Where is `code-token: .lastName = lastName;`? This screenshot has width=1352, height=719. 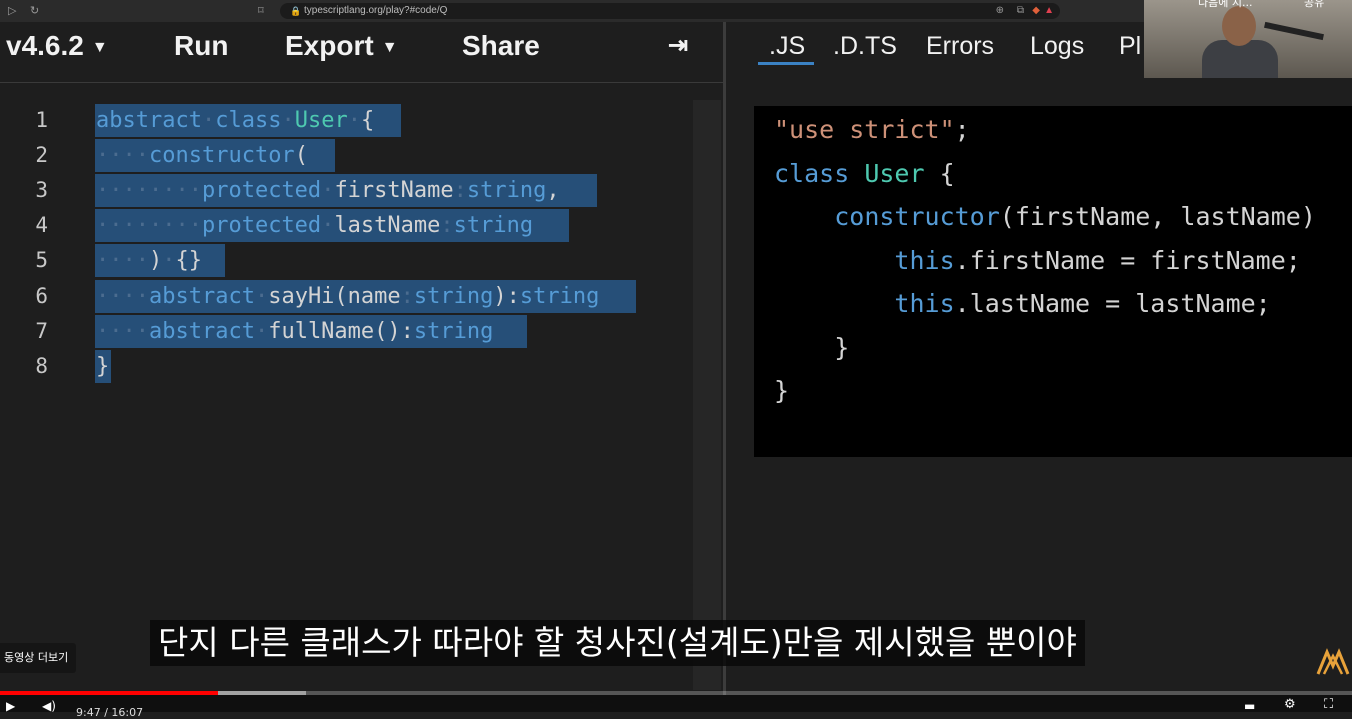
code-token: .lastName = lastName; is located at coordinates (1112, 303).